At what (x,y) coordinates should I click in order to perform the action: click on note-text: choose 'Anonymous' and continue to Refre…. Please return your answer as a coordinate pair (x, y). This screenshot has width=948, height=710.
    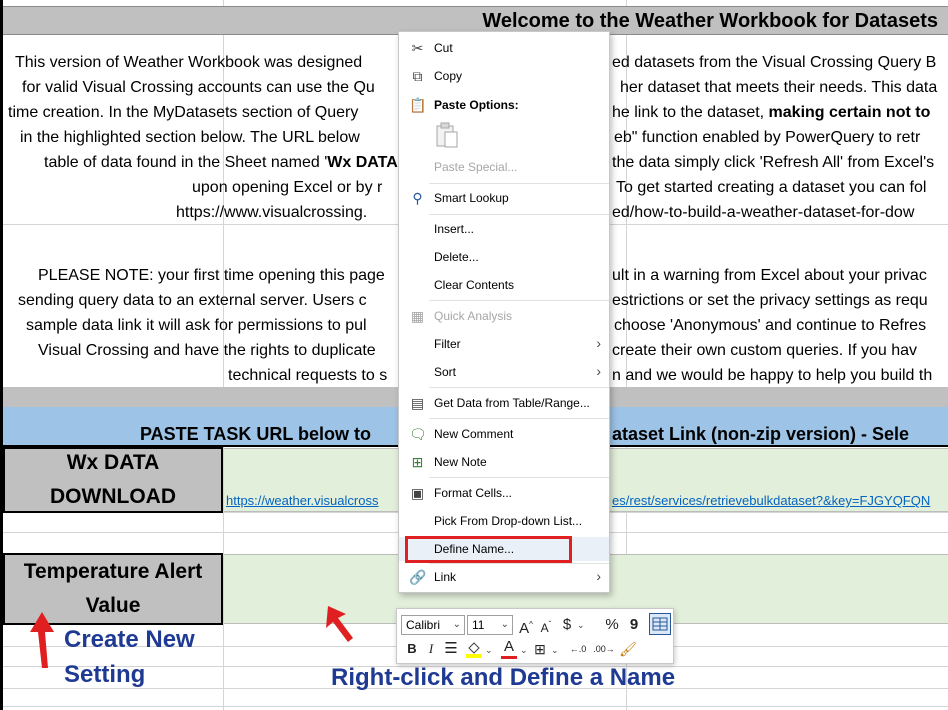
    Looking at the image, I should click on (770, 325).